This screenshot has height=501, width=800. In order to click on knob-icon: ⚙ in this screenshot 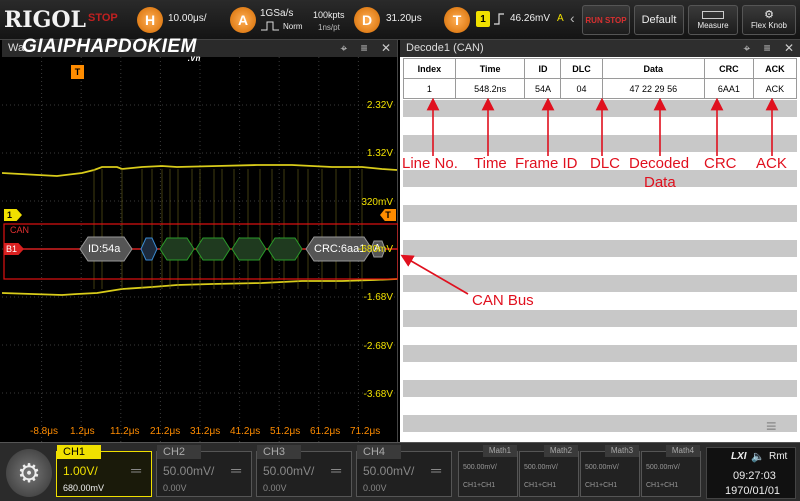, I will do `click(769, 15)`.